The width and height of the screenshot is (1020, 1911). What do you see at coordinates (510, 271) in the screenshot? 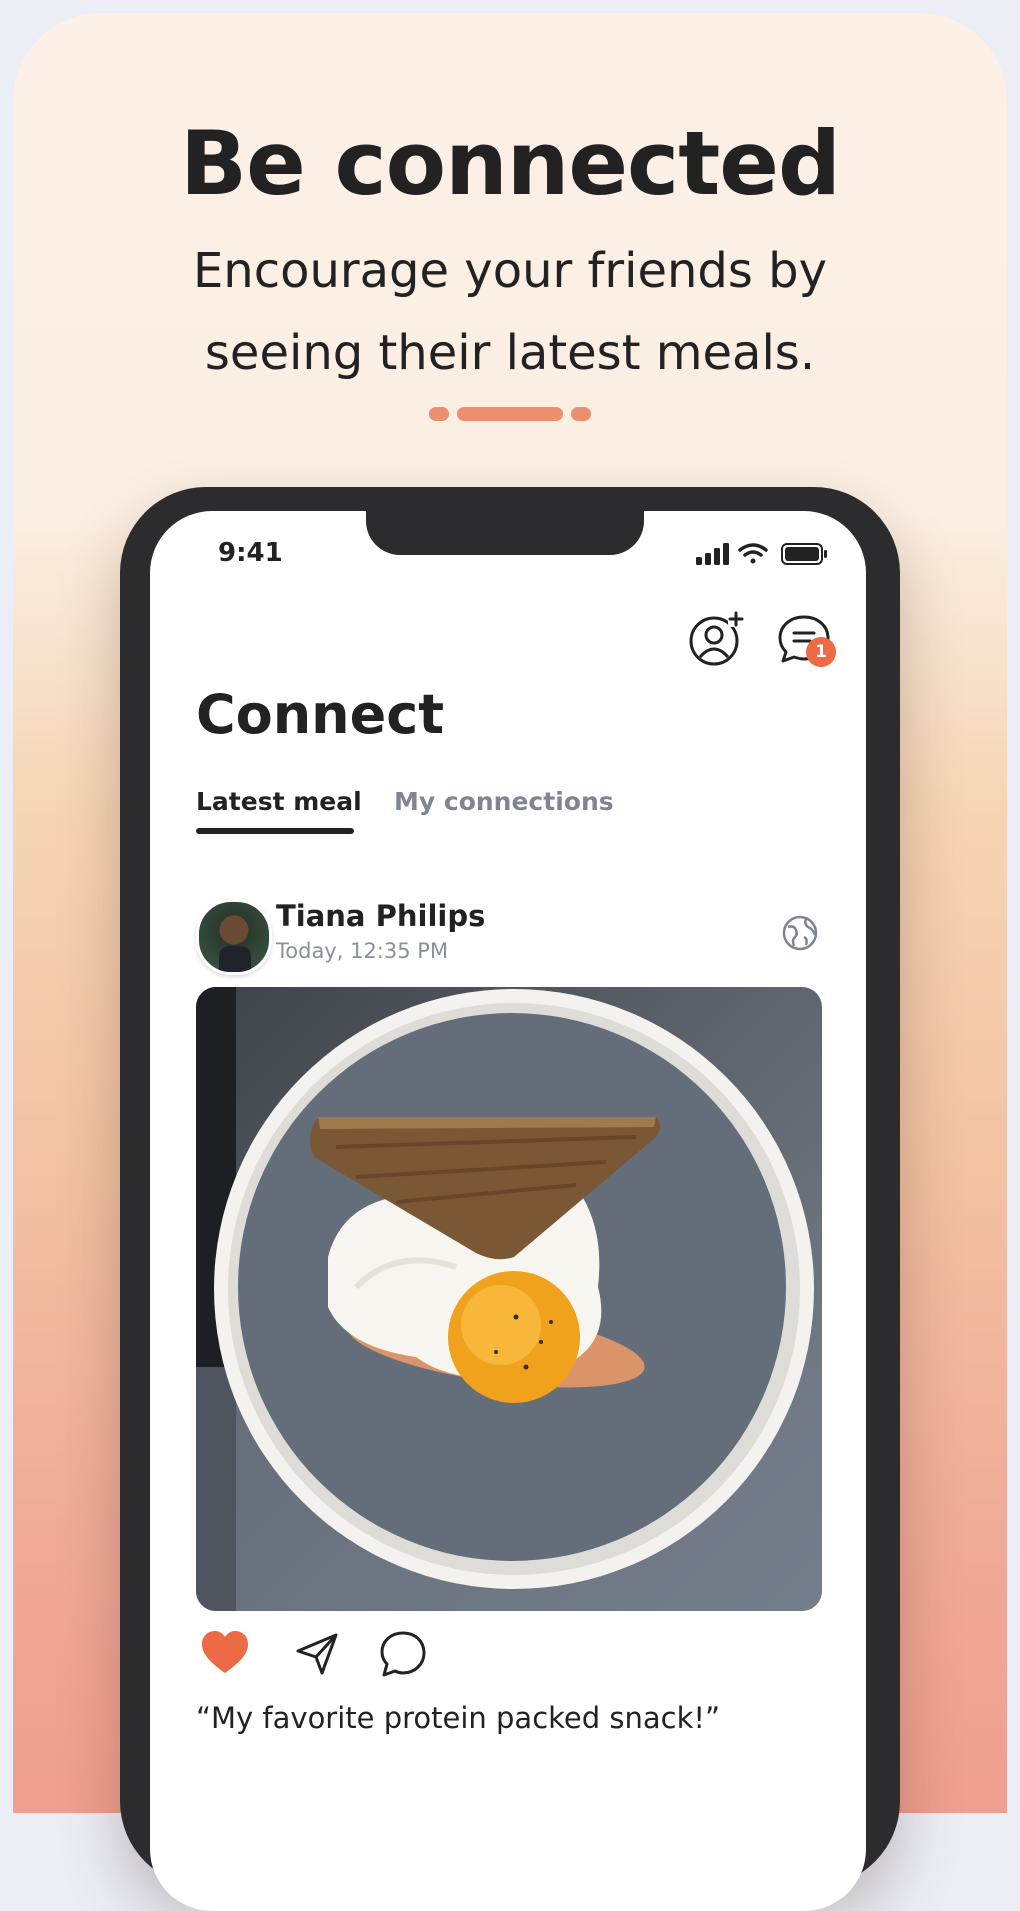
I see `promo-subline-line-1: Encourage your friends by` at bounding box center [510, 271].